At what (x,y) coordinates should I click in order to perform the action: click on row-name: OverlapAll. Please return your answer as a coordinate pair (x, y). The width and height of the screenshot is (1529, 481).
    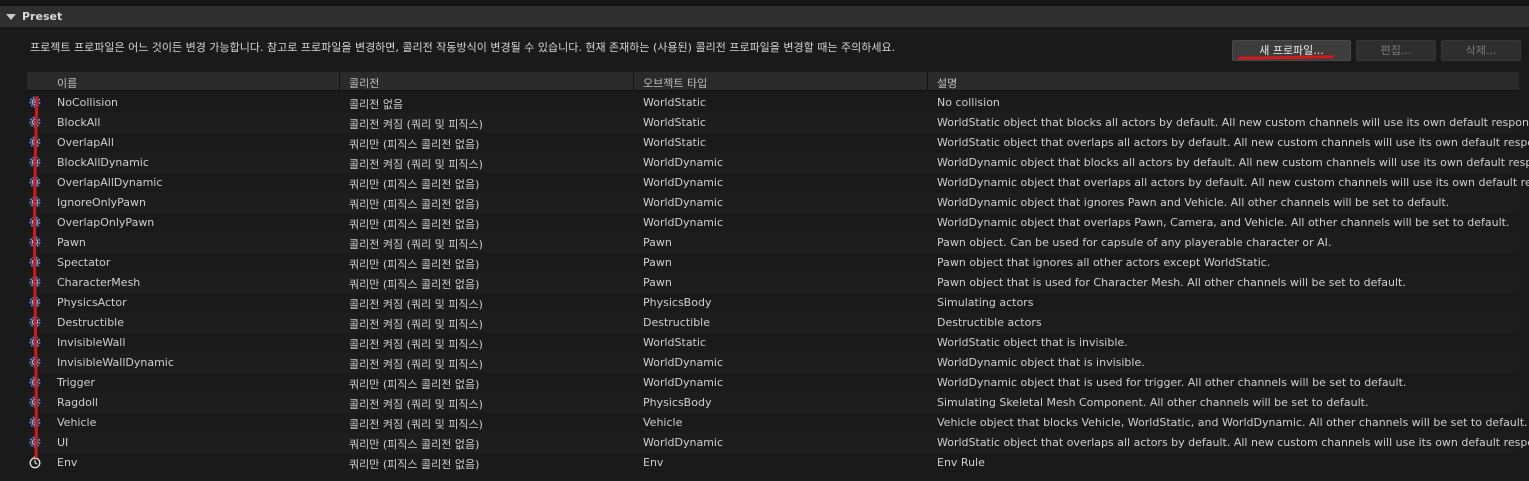
    Looking at the image, I should click on (85, 142).